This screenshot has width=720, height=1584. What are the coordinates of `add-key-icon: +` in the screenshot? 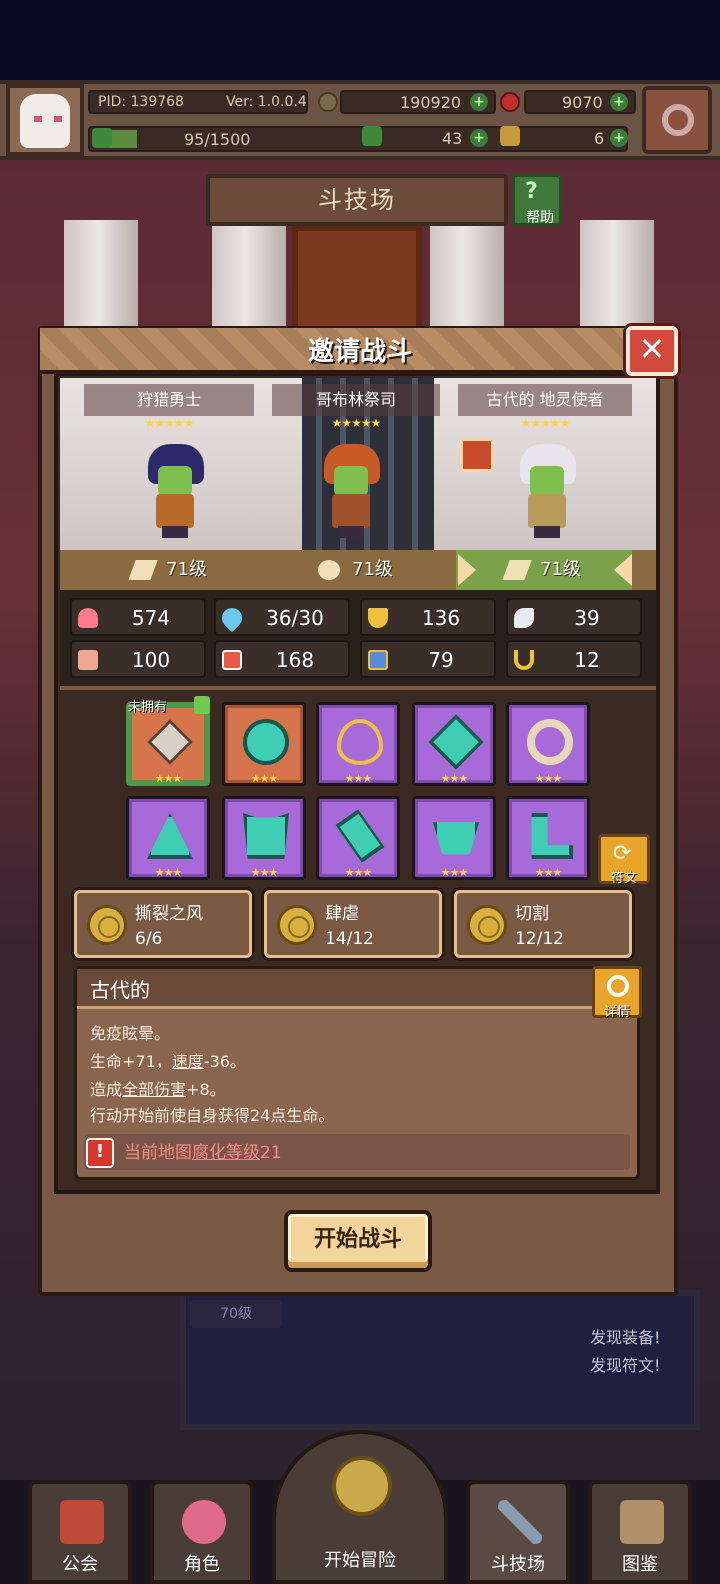 It's located at (619, 138).